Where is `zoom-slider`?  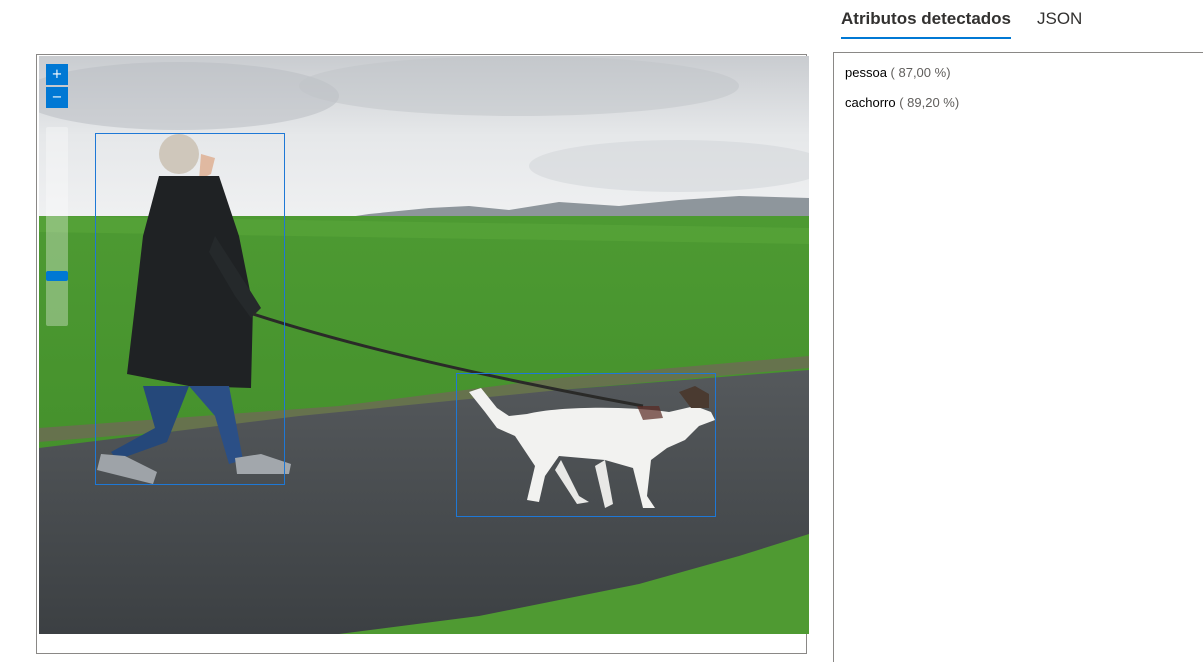
zoom-slider is located at coordinates (57, 226).